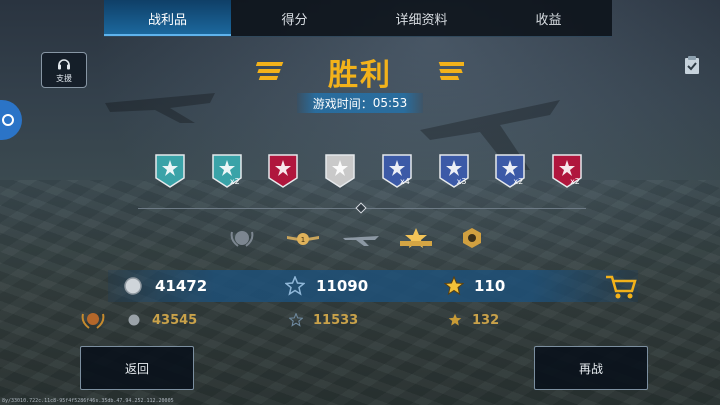  What do you see at coordinates (451, 71) in the screenshot?
I see `wing-right-icon` at bounding box center [451, 71].